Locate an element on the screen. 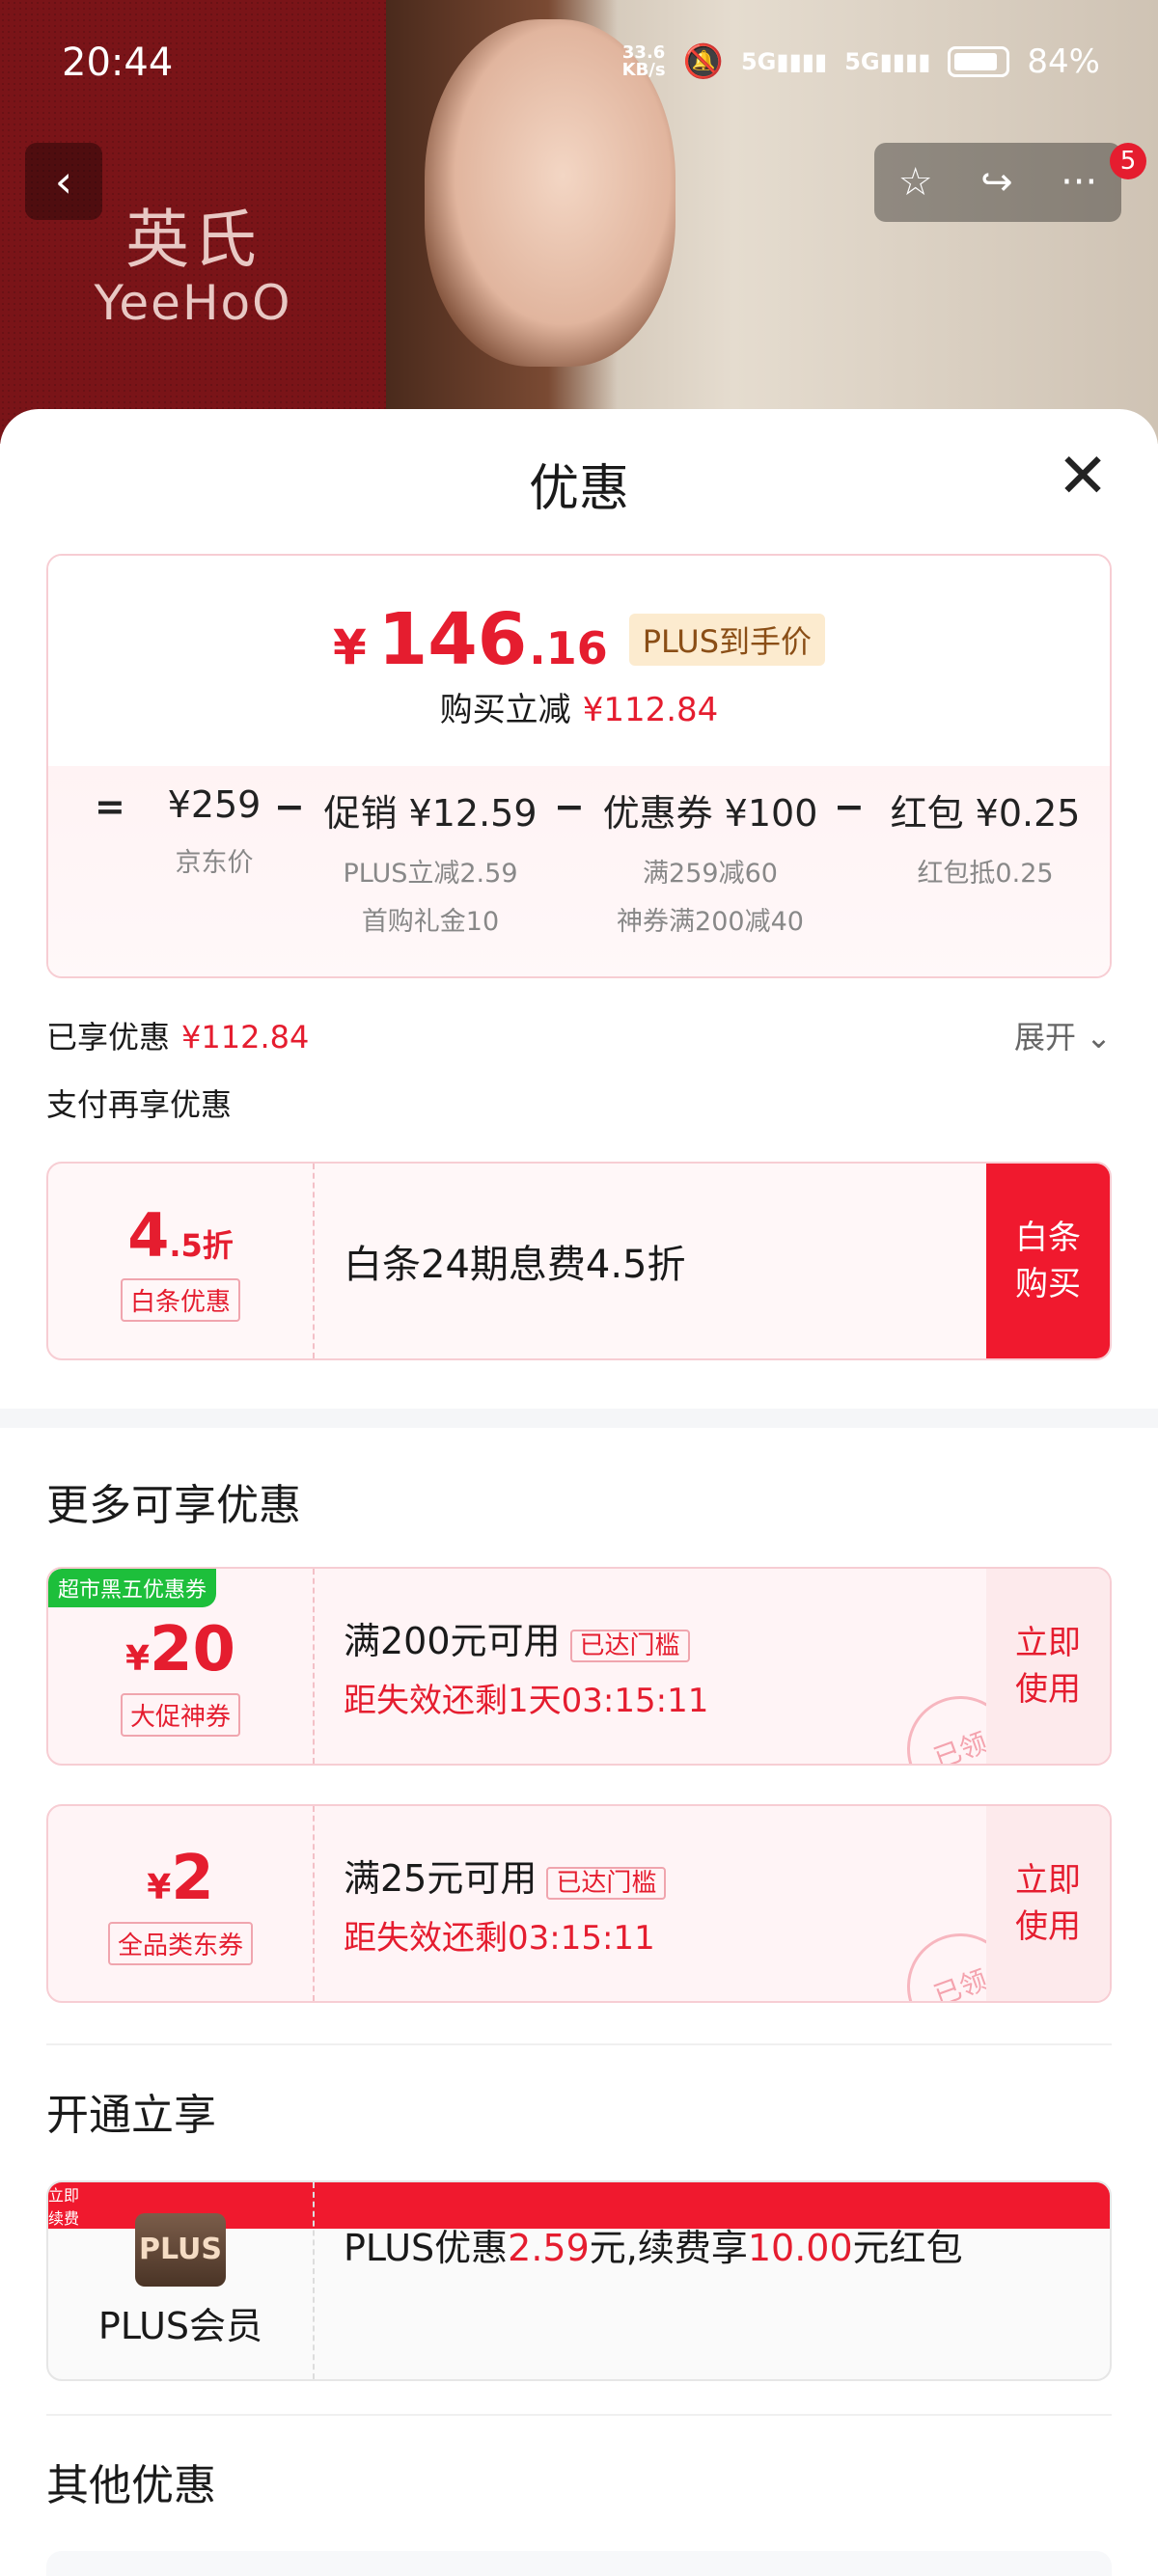  coupon-body: 满200元可用 已达门槛 距失效还剩1天03:15:11 is located at coordinates (526, 1666).